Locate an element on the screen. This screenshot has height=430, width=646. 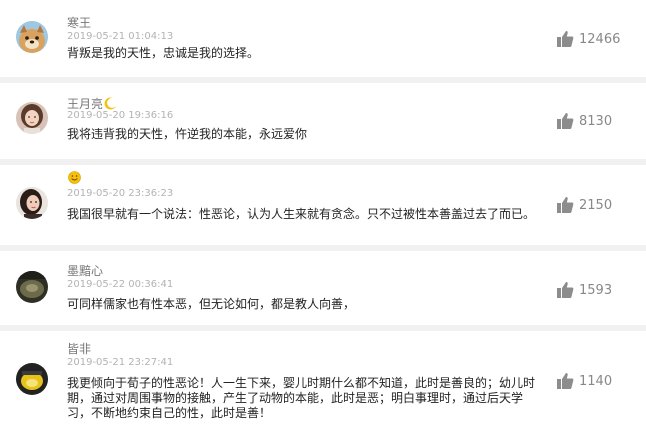
smiley-face-icon is located at coordinates (74, 179).